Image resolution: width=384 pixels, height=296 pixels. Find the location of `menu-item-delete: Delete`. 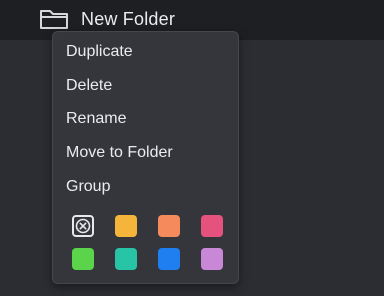

menu-item-delete: Delete is located at coordinates (89, 86).